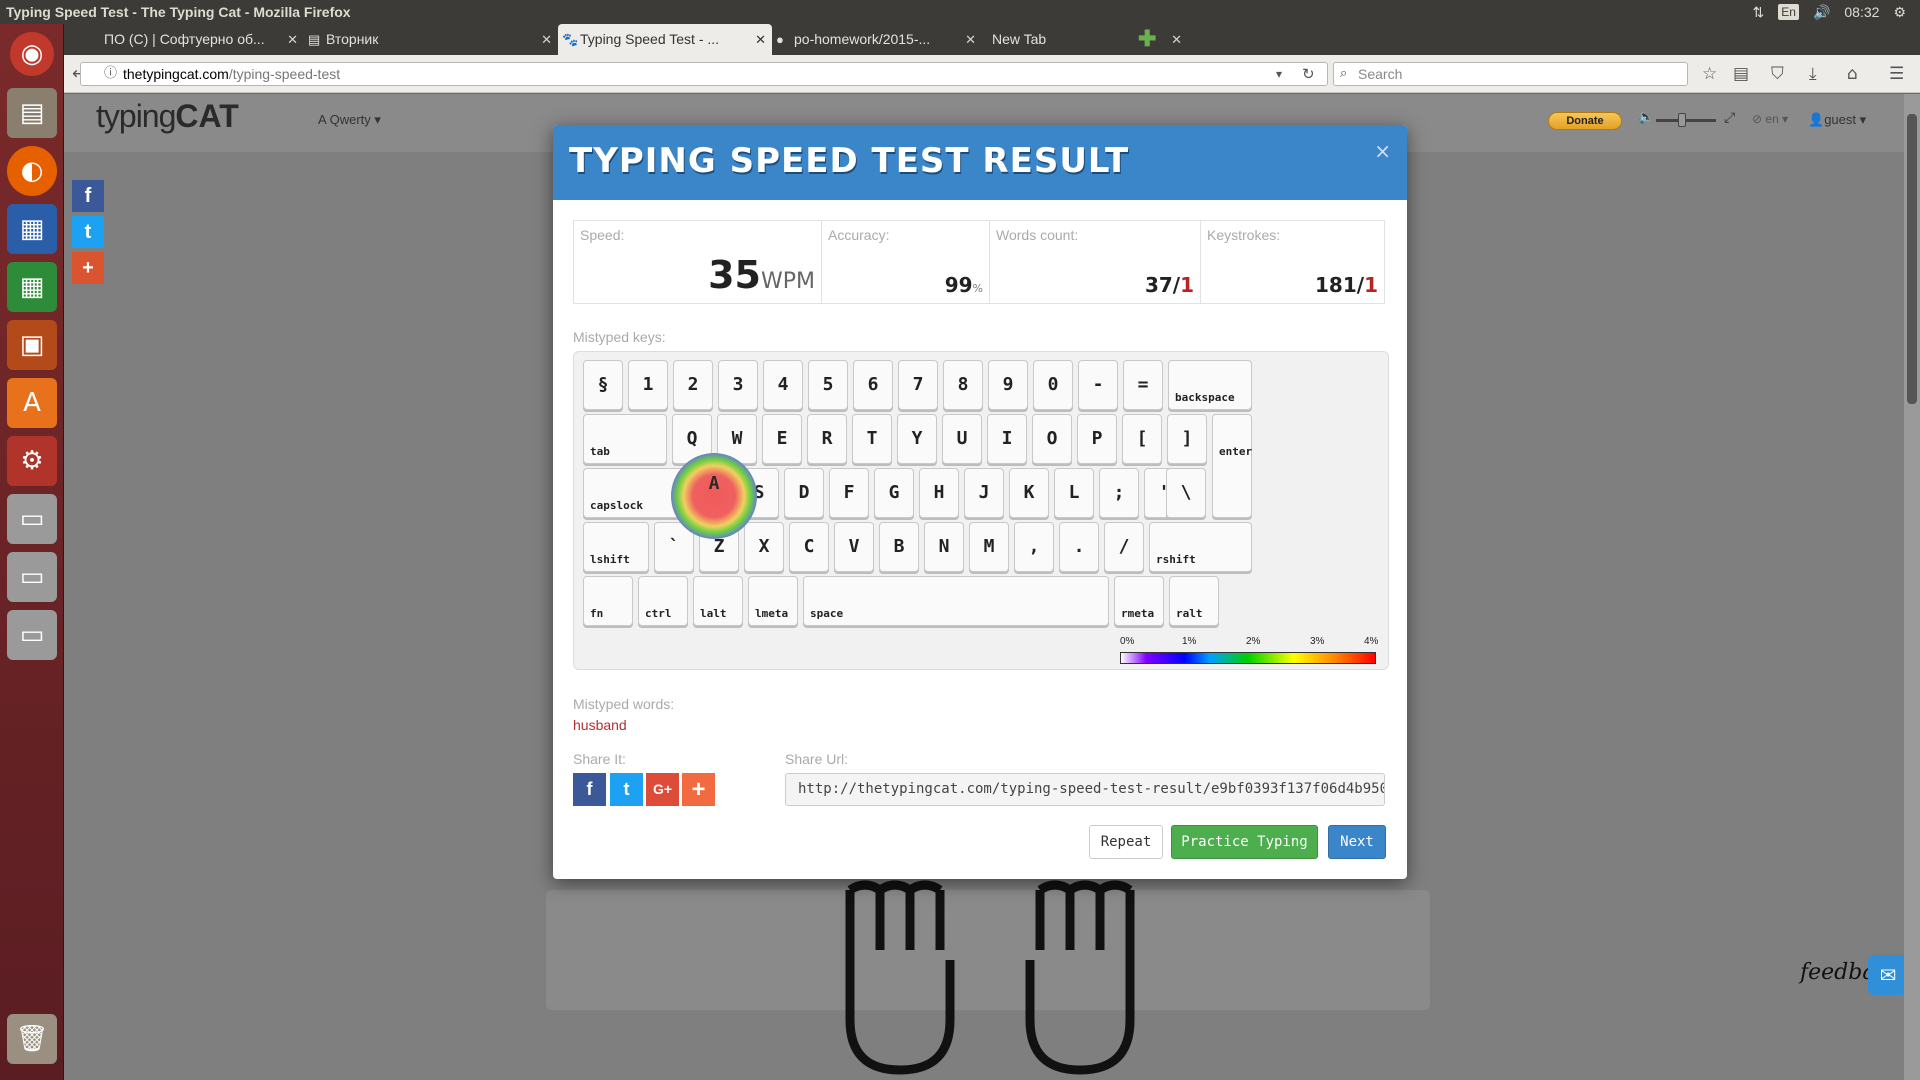  What do you see at coordinates (167, 116) in the screenshot?
I see `site-logo: typingCAT` at bounding box center [167, 116].